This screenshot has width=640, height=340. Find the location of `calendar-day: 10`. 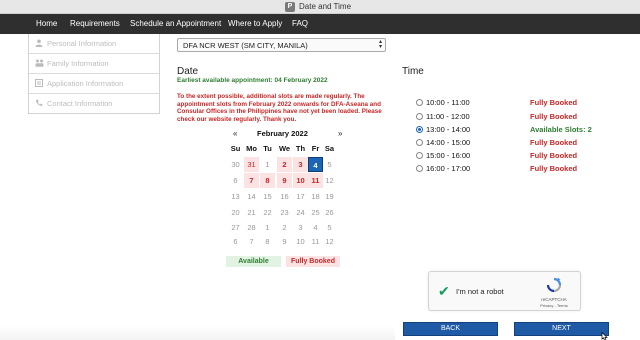

calendar-day: 10 is located at coordinates (300, 180).